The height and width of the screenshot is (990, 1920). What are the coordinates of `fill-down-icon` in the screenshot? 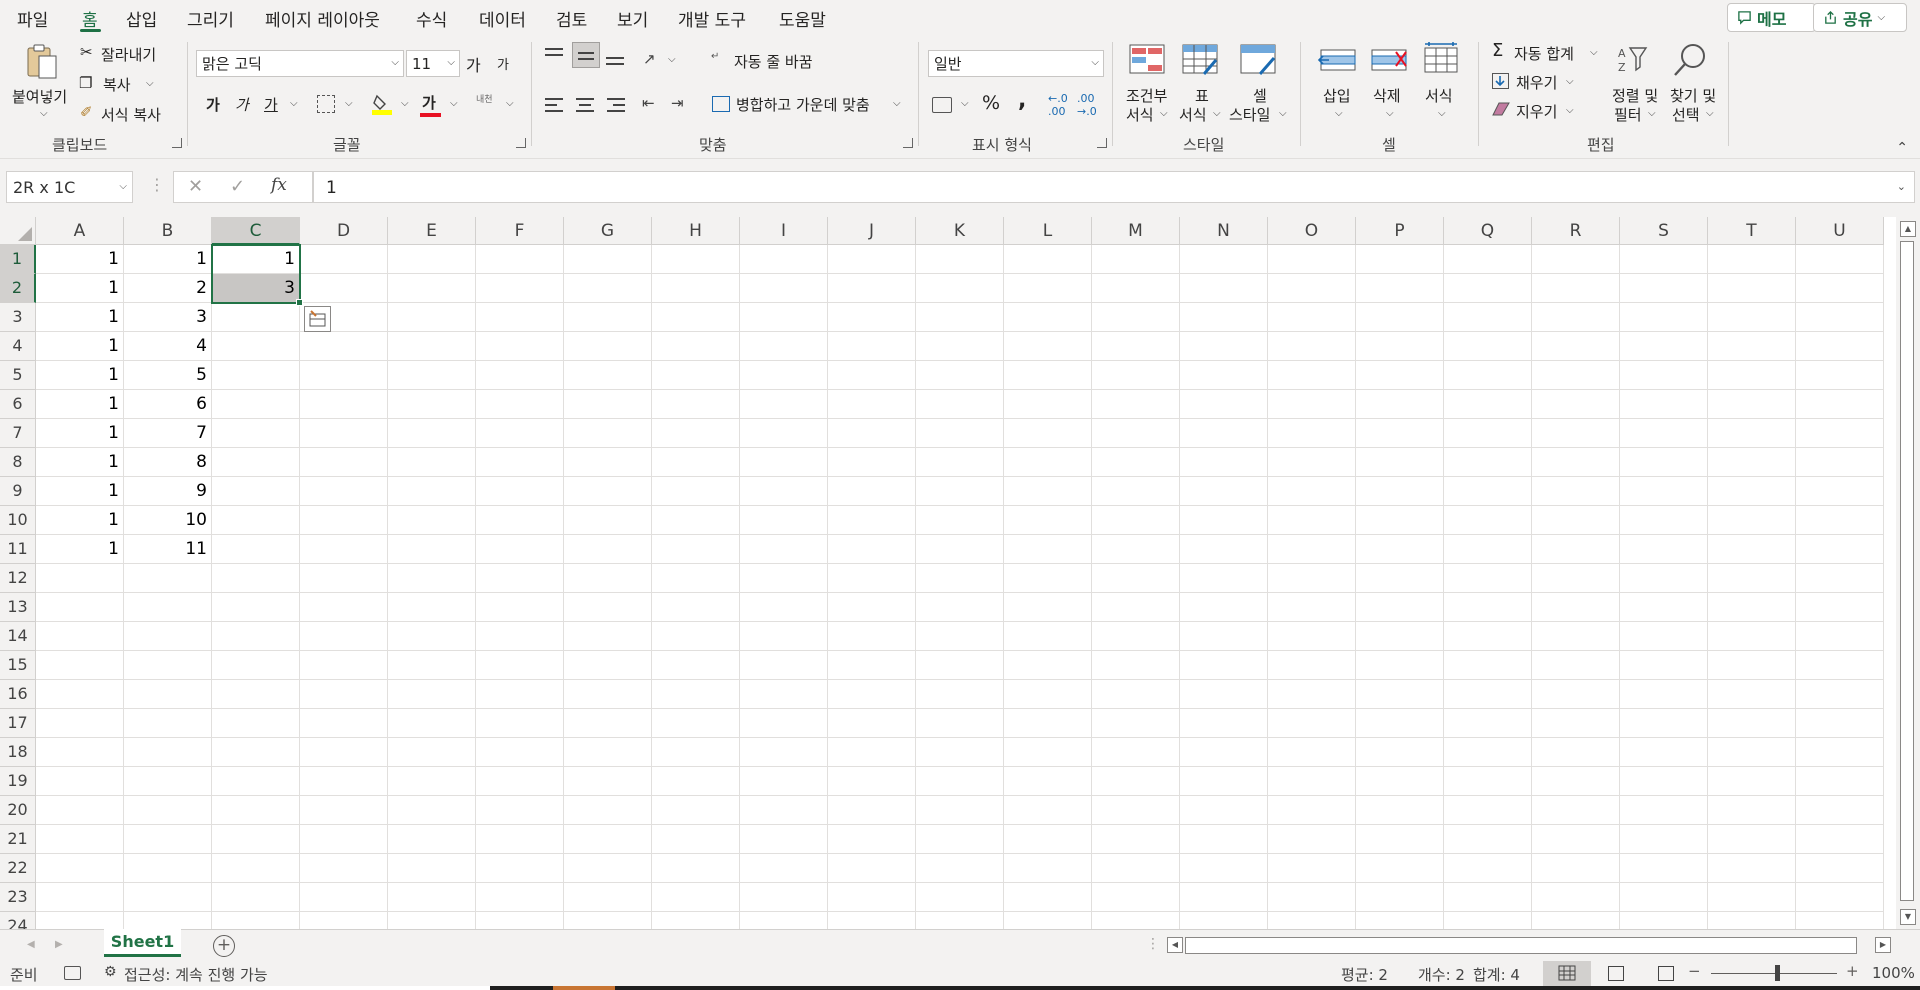 It's located at (1500, 81).